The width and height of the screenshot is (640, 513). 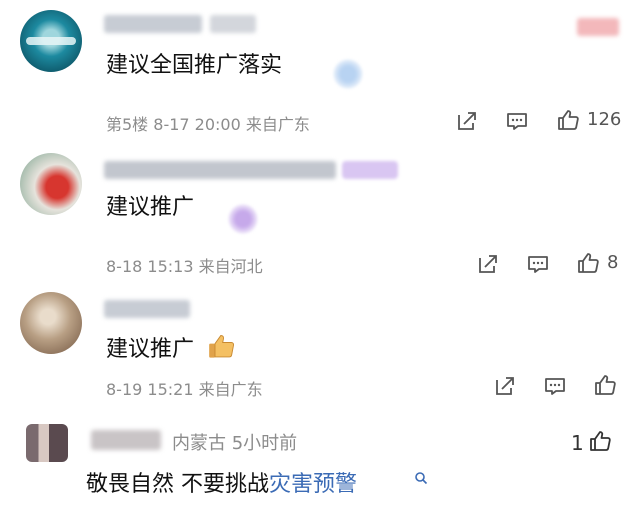 I want to click on thumbs-up-emoji-icon, so click(x=222, y=346).